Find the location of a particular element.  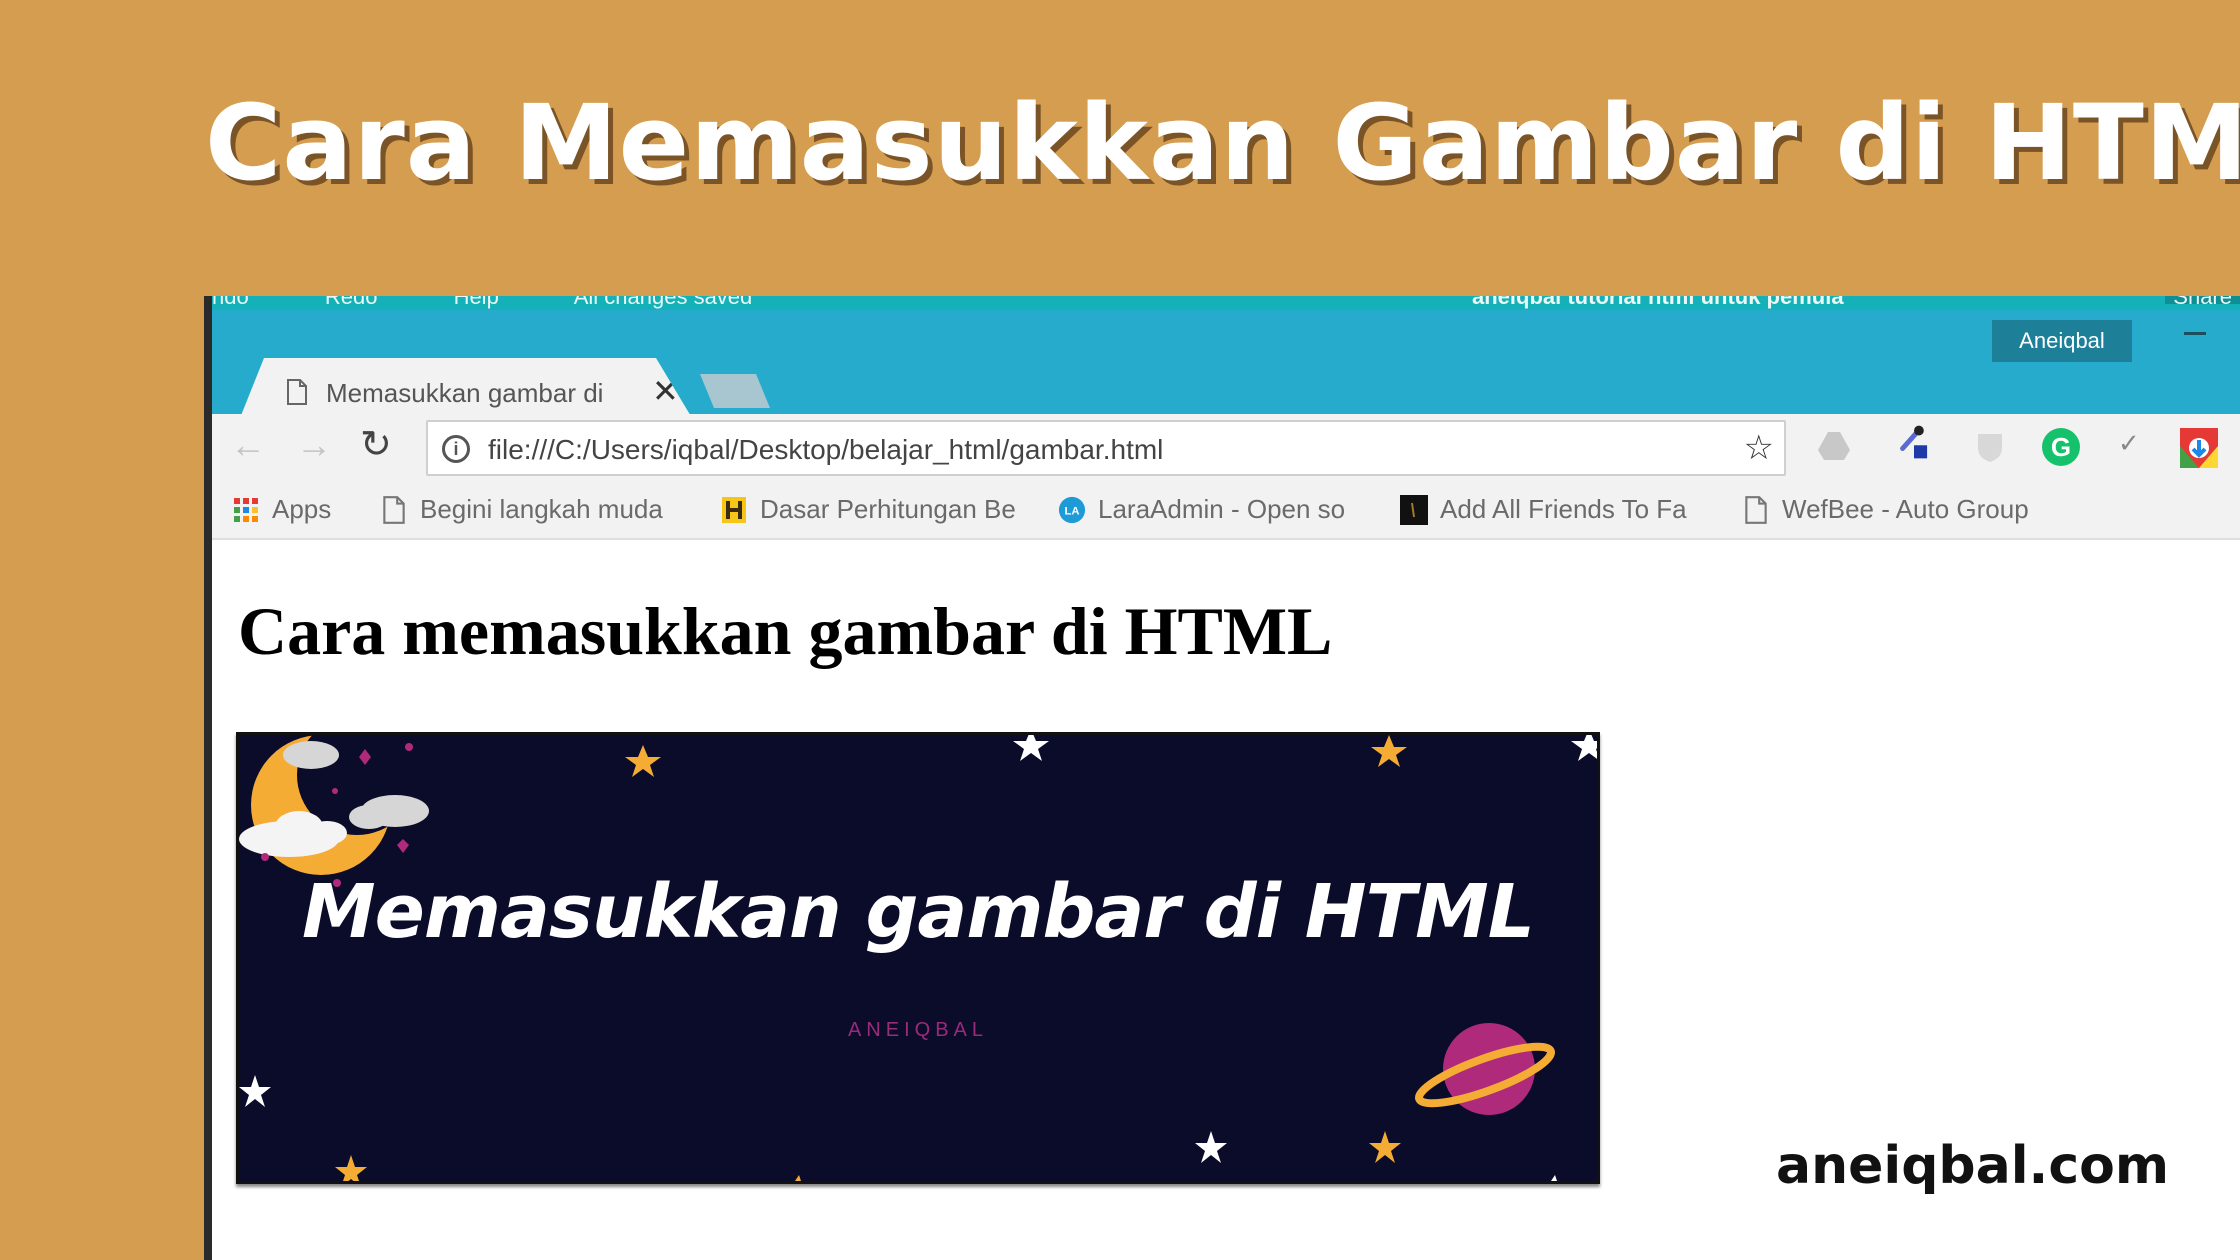

laraadmin-icon: LA is located at coordinates (1072, 509).